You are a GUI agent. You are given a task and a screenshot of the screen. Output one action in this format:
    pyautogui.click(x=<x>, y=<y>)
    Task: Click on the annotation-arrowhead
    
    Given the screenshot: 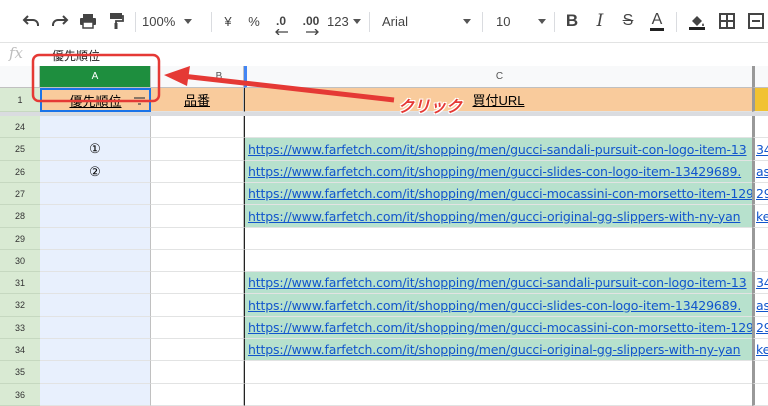 What is the action you would take?
    pyautogui.click(x=177, y=76)
    